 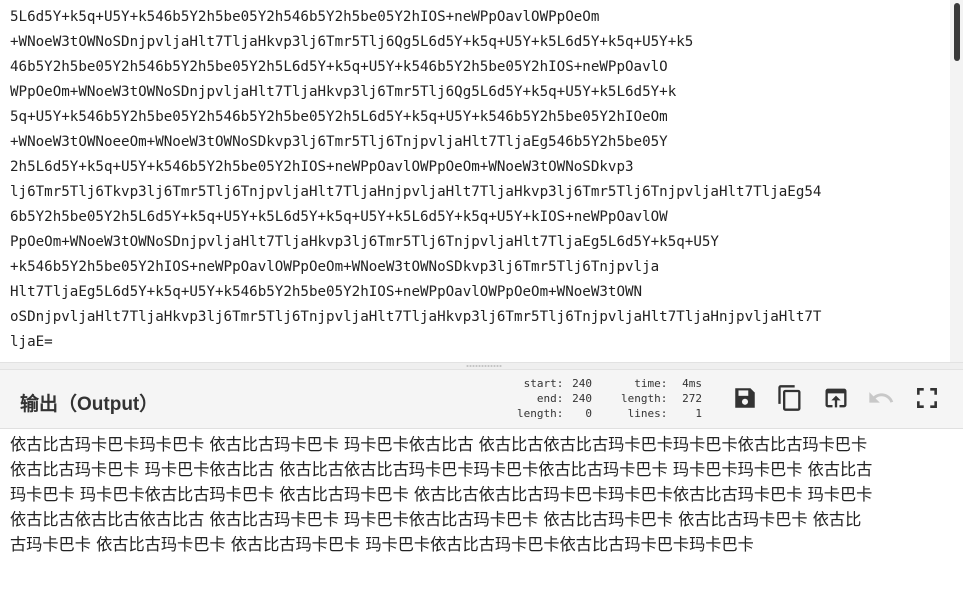 I want to click on end-label: end:, so click(x=550, y=398).